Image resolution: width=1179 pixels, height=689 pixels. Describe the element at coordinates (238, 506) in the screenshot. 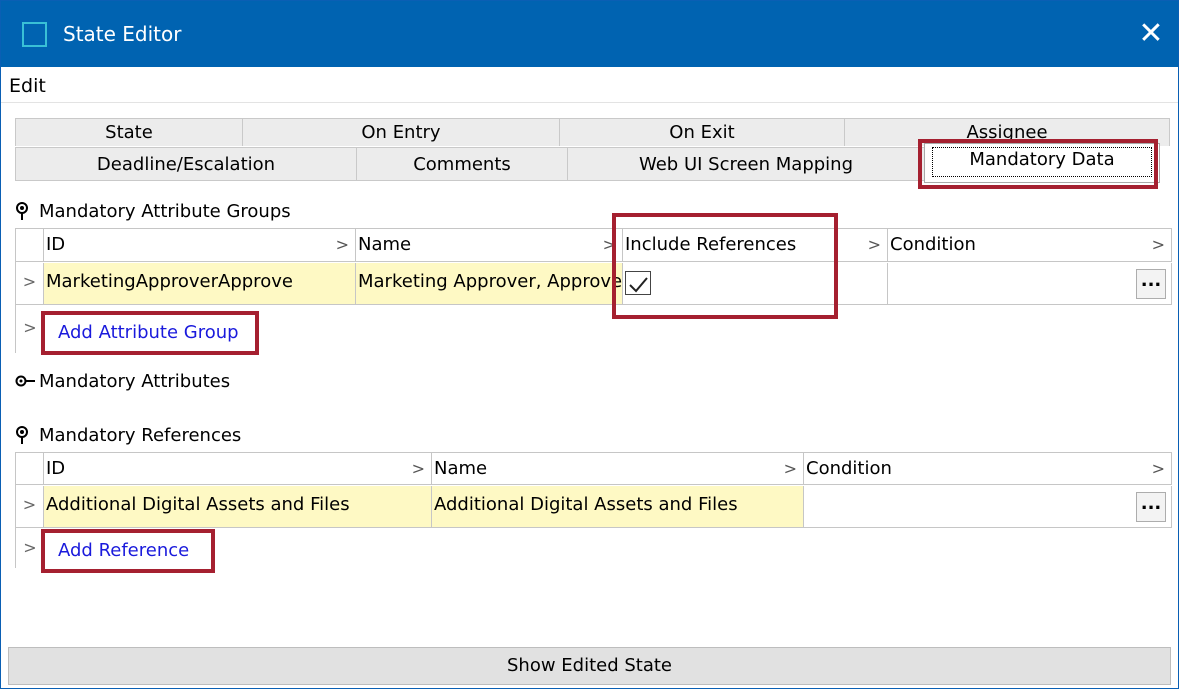

I see `cell-id: Additional Digital Assets and Files` at that location.